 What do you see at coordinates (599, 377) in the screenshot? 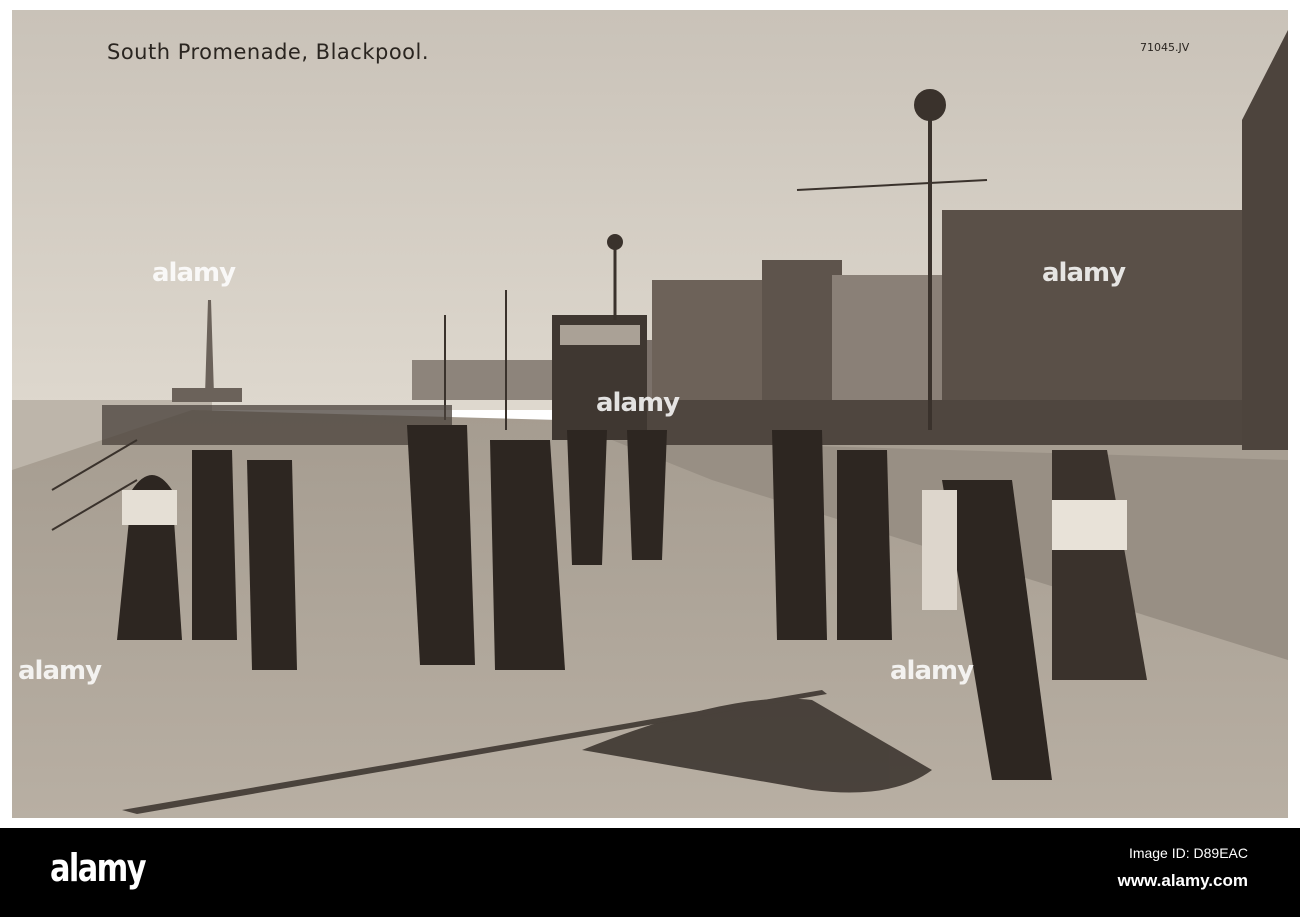
I see `tram` at bounding box center [599, 377].